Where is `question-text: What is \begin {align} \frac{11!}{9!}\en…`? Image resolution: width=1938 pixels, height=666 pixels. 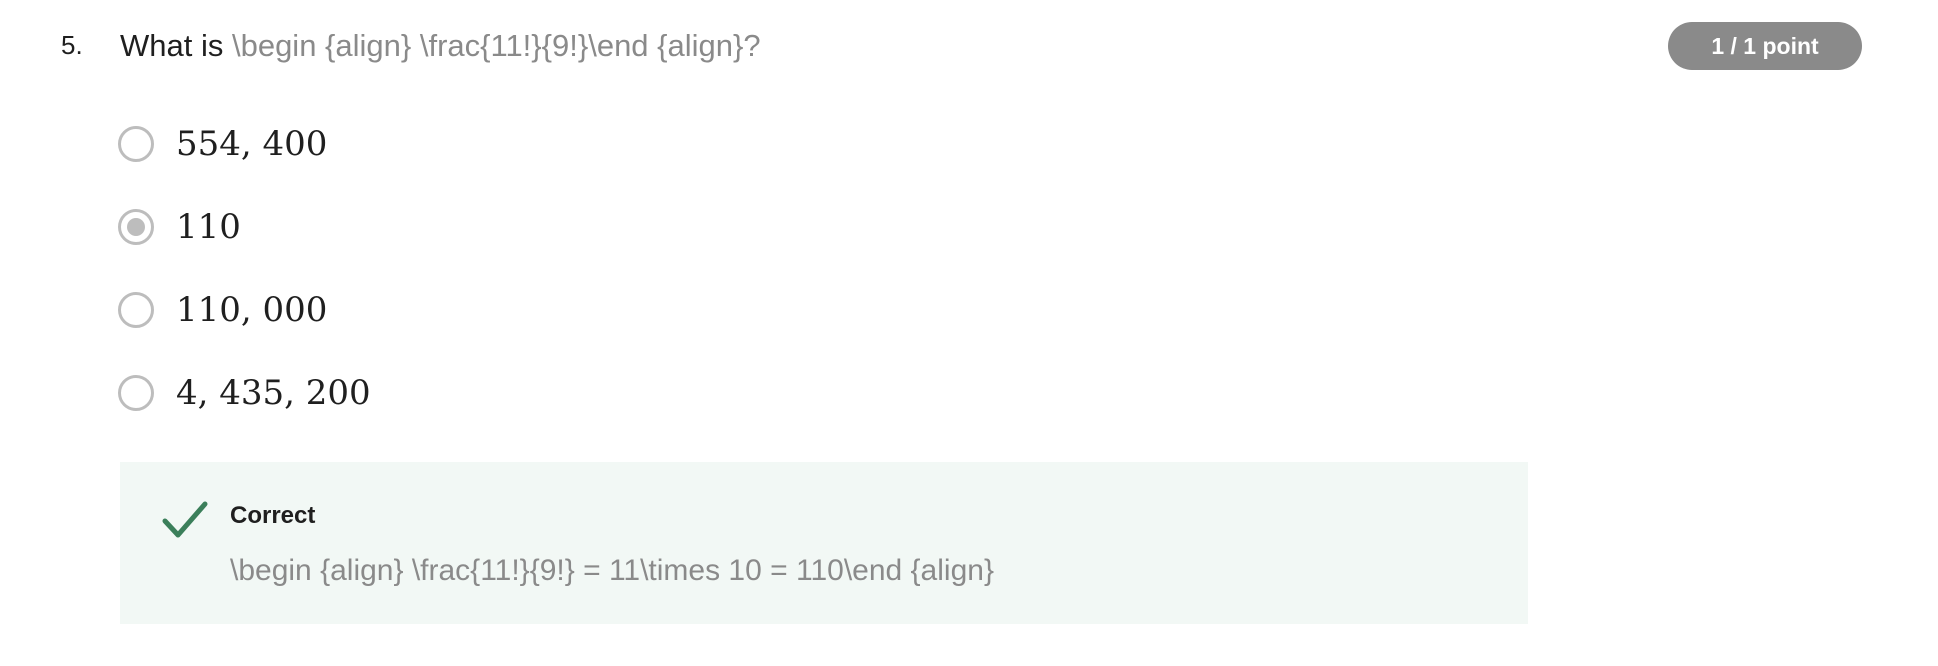 question-text: What is \begin {align} \frac{11!}{9!}\en… is located at coordinates (440, 46).